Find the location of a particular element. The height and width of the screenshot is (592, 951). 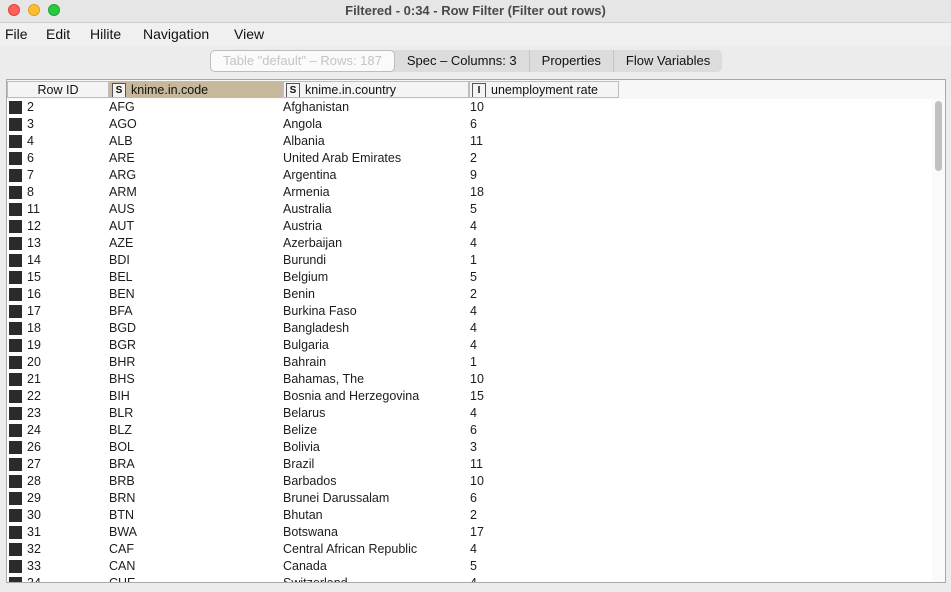

table-row: 14 BDI Burundi 1 is located at coordinates (467, 260).